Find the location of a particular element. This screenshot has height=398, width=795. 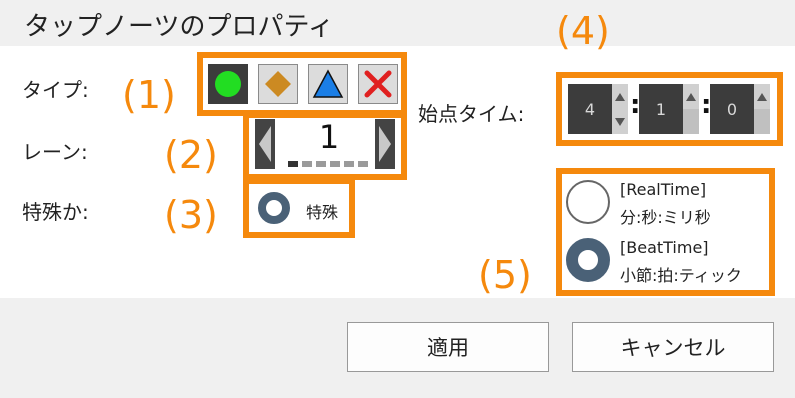

beat-up-button is located at coordinates (691, 96).